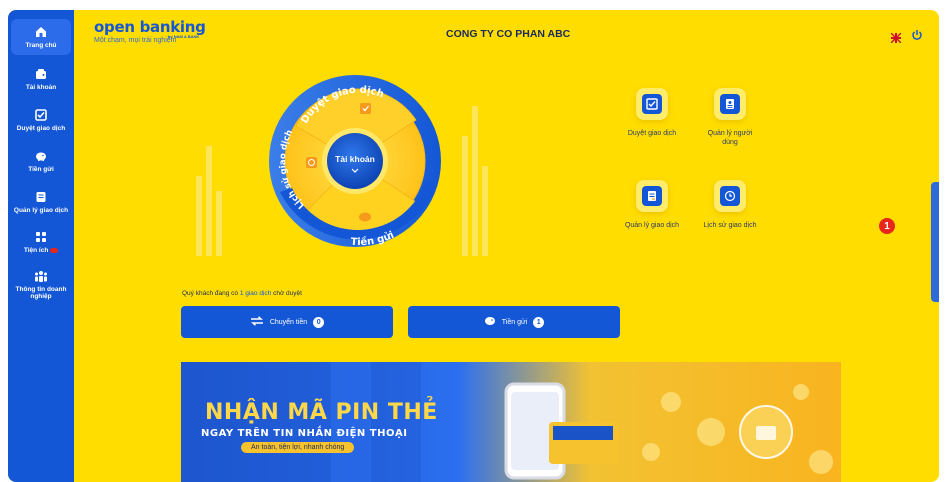 The height and width of the screenshot is (482, 947). What do you see at coordinates (184, 36) in the screenshot?
I see `logo-byline: by NAM A BANK` at bounding box center [184, 36].